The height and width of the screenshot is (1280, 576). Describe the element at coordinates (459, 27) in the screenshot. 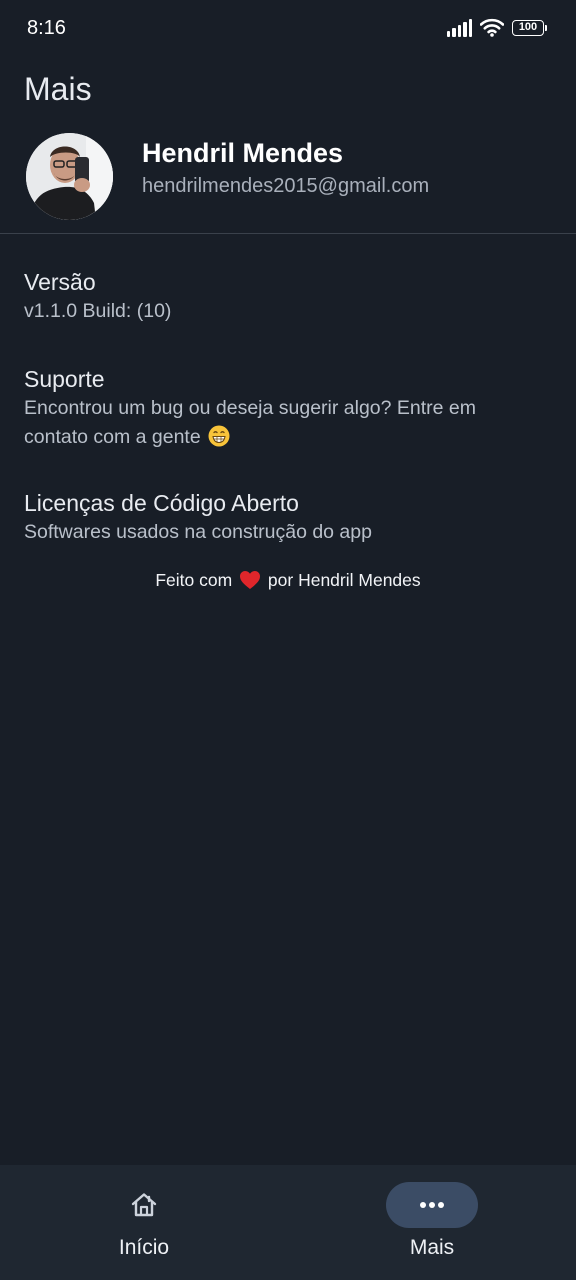

I see `signal-icon` at that location.